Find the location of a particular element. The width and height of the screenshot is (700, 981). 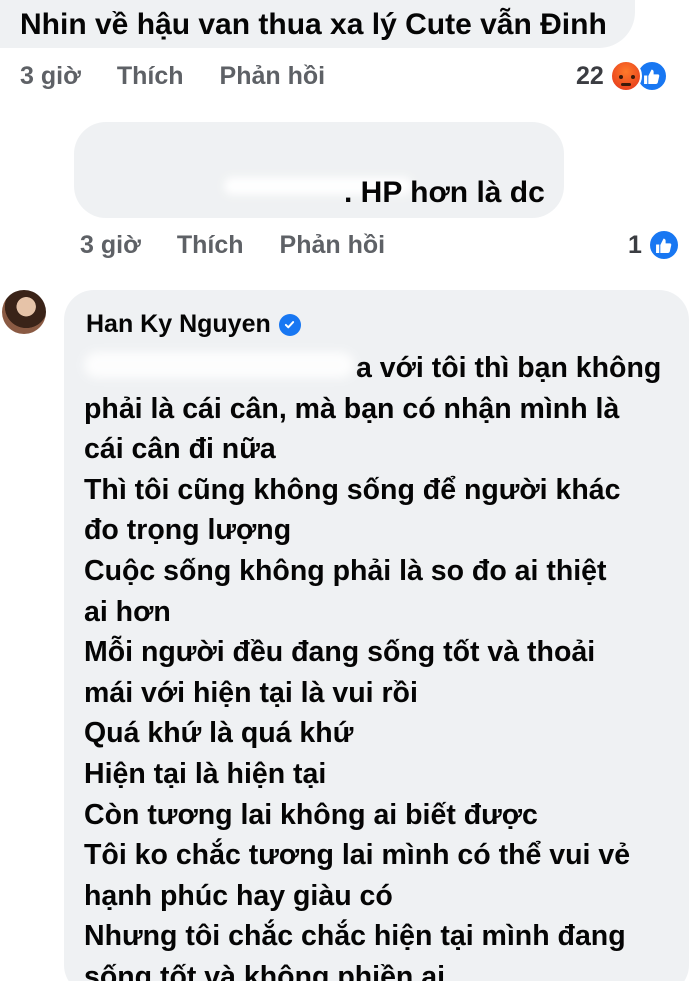

comment-line: Quá khứ là quá khứ is located at coordinates (219, 733).